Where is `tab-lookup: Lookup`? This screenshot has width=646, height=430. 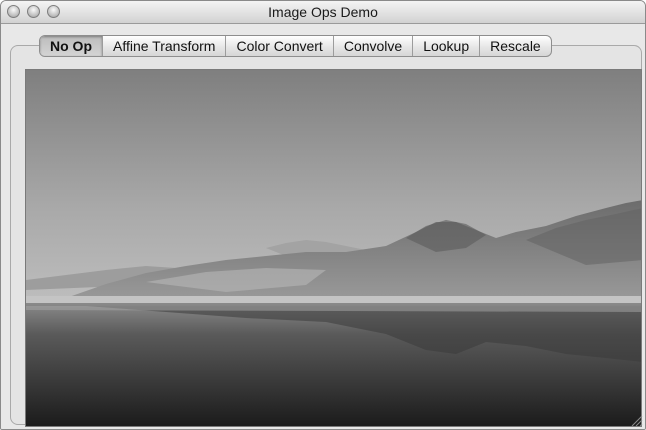 tab-lookup: Lookup is located at coordinates (447, 46).